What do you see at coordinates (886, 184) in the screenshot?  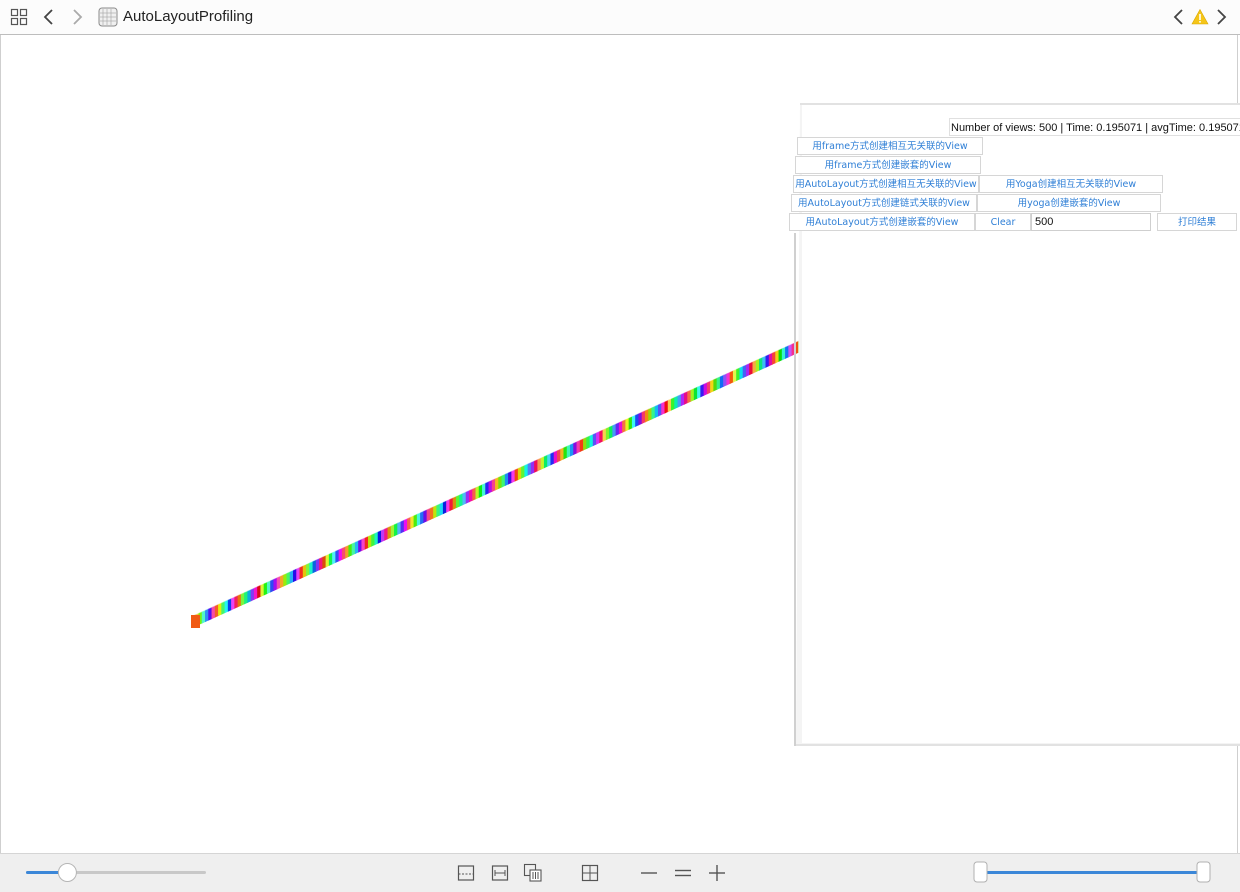 I see `autolayout-unrelated-button: 用AutoLayout方式创建相互无关联的View` at bounding box center [886, 184].